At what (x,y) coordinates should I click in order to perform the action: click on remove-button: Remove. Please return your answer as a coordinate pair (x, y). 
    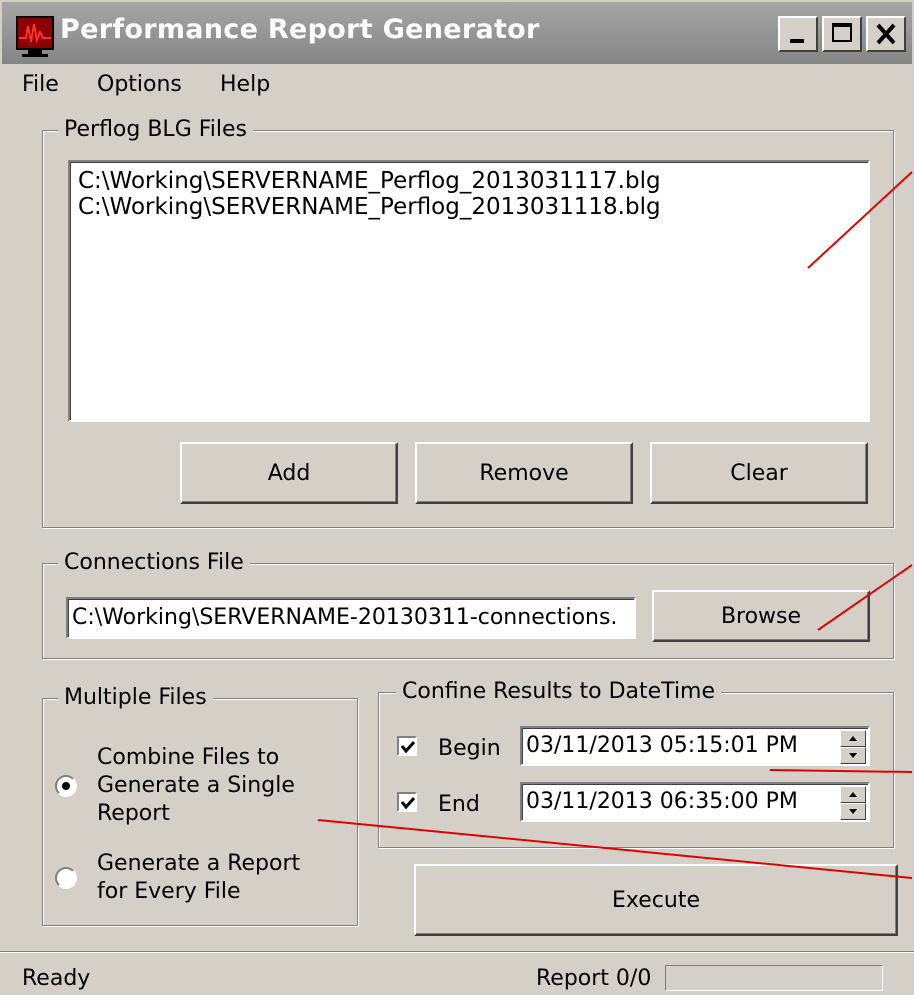
    Looking at the image, I should click on (524, 473).